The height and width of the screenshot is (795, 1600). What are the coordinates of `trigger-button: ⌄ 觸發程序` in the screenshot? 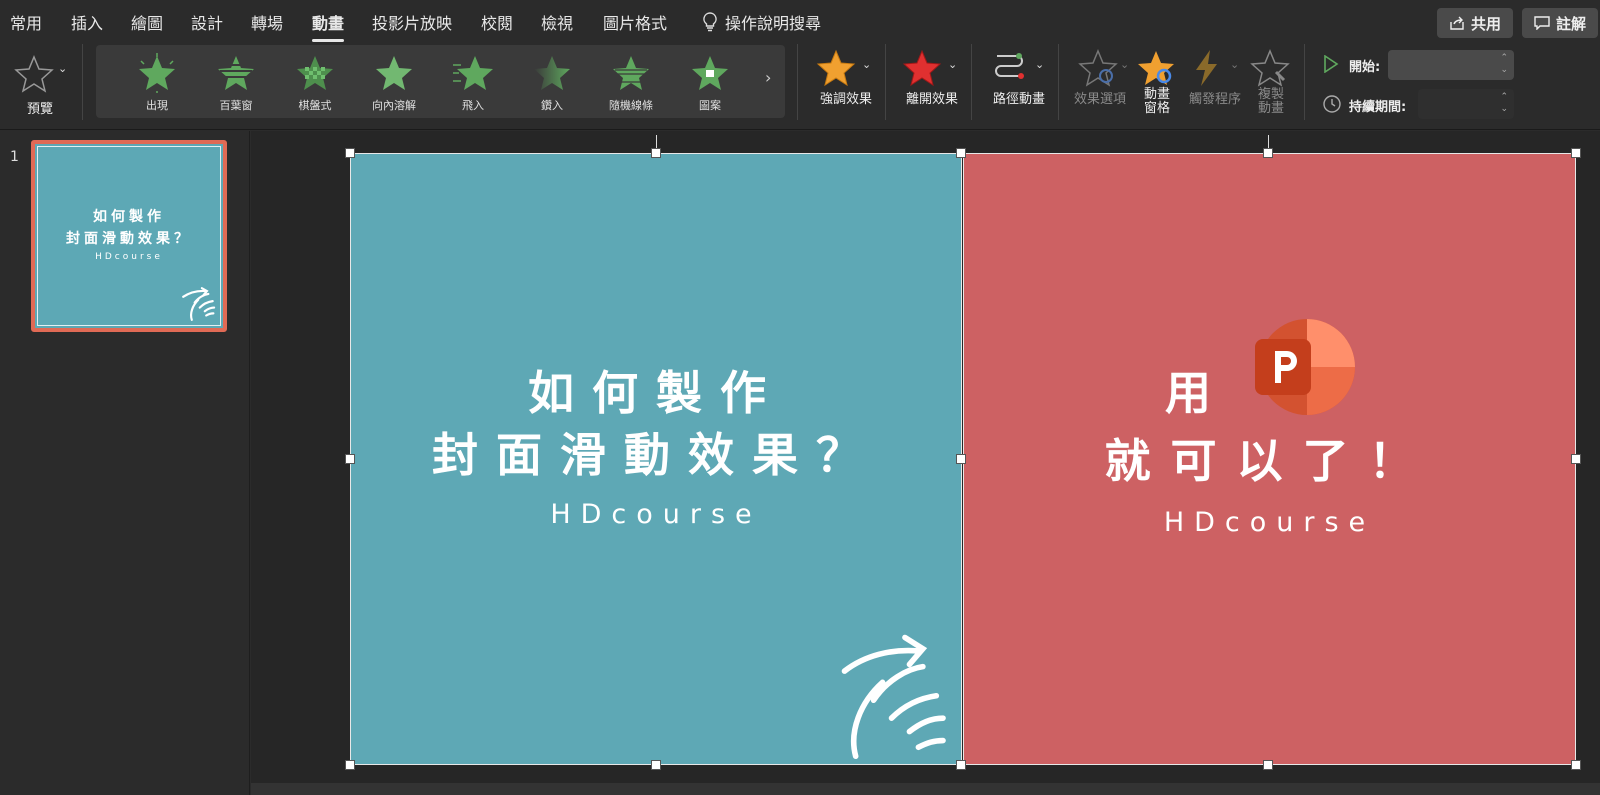 It's located at (1215, 77).